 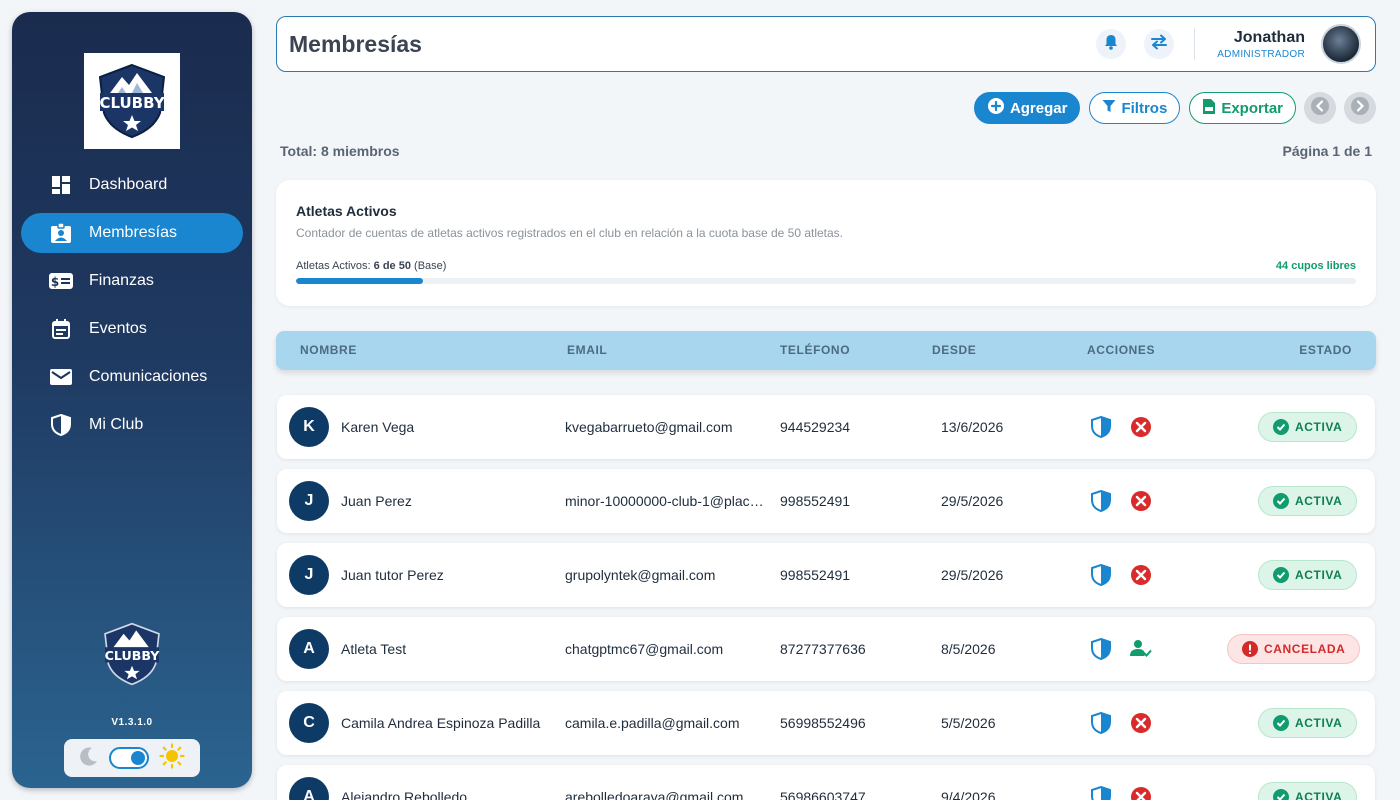 What do you see at coordinates (309, 723) in the screenshot?
I see `member-initial-avatar: C` at bounding box center [309, 723].